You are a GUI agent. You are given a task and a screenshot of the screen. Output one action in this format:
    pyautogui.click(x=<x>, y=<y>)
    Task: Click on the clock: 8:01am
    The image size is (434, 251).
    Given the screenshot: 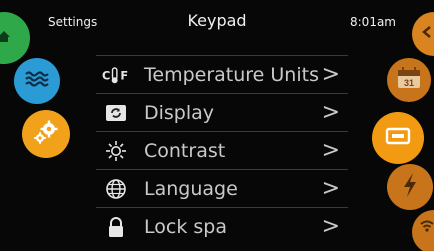 What is the action you would take?
    pyautogui.click(x=373, y=22)
    